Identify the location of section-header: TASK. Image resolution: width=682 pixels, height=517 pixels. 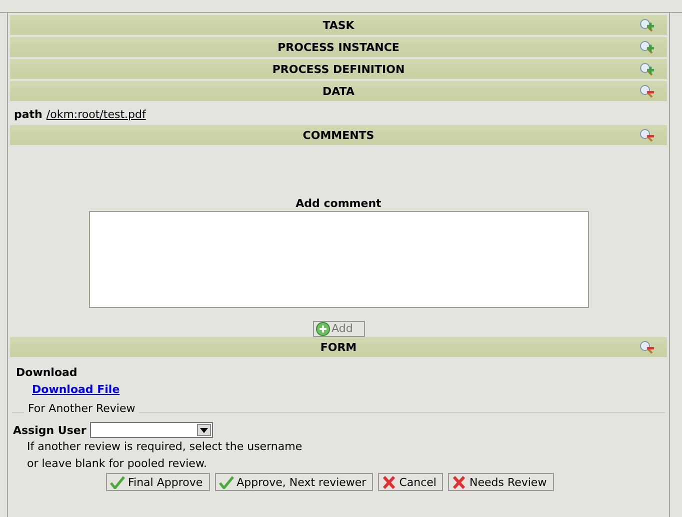
(338, 25).